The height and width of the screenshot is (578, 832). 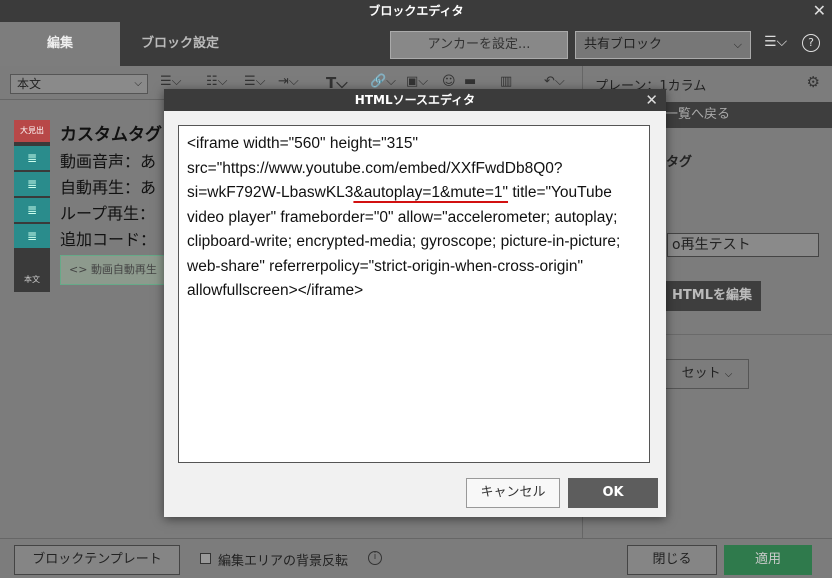 I want to click on dialog-close-icon: ✕, so click(x=651, y=100).